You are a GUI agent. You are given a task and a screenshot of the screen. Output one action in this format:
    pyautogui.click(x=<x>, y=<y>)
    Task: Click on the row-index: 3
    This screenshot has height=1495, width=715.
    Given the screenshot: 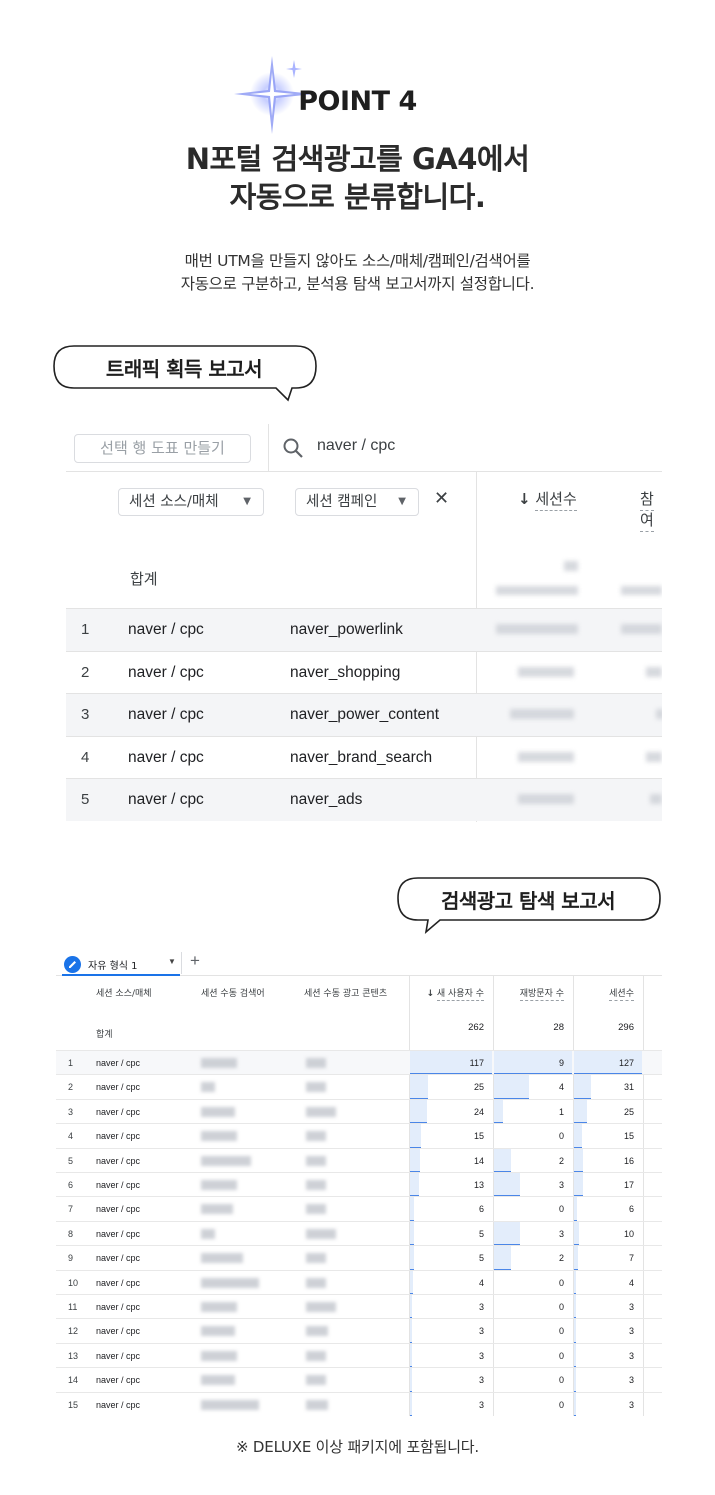 What is the action you would take?
    pyautogui.click(x=71, y=1111)
    